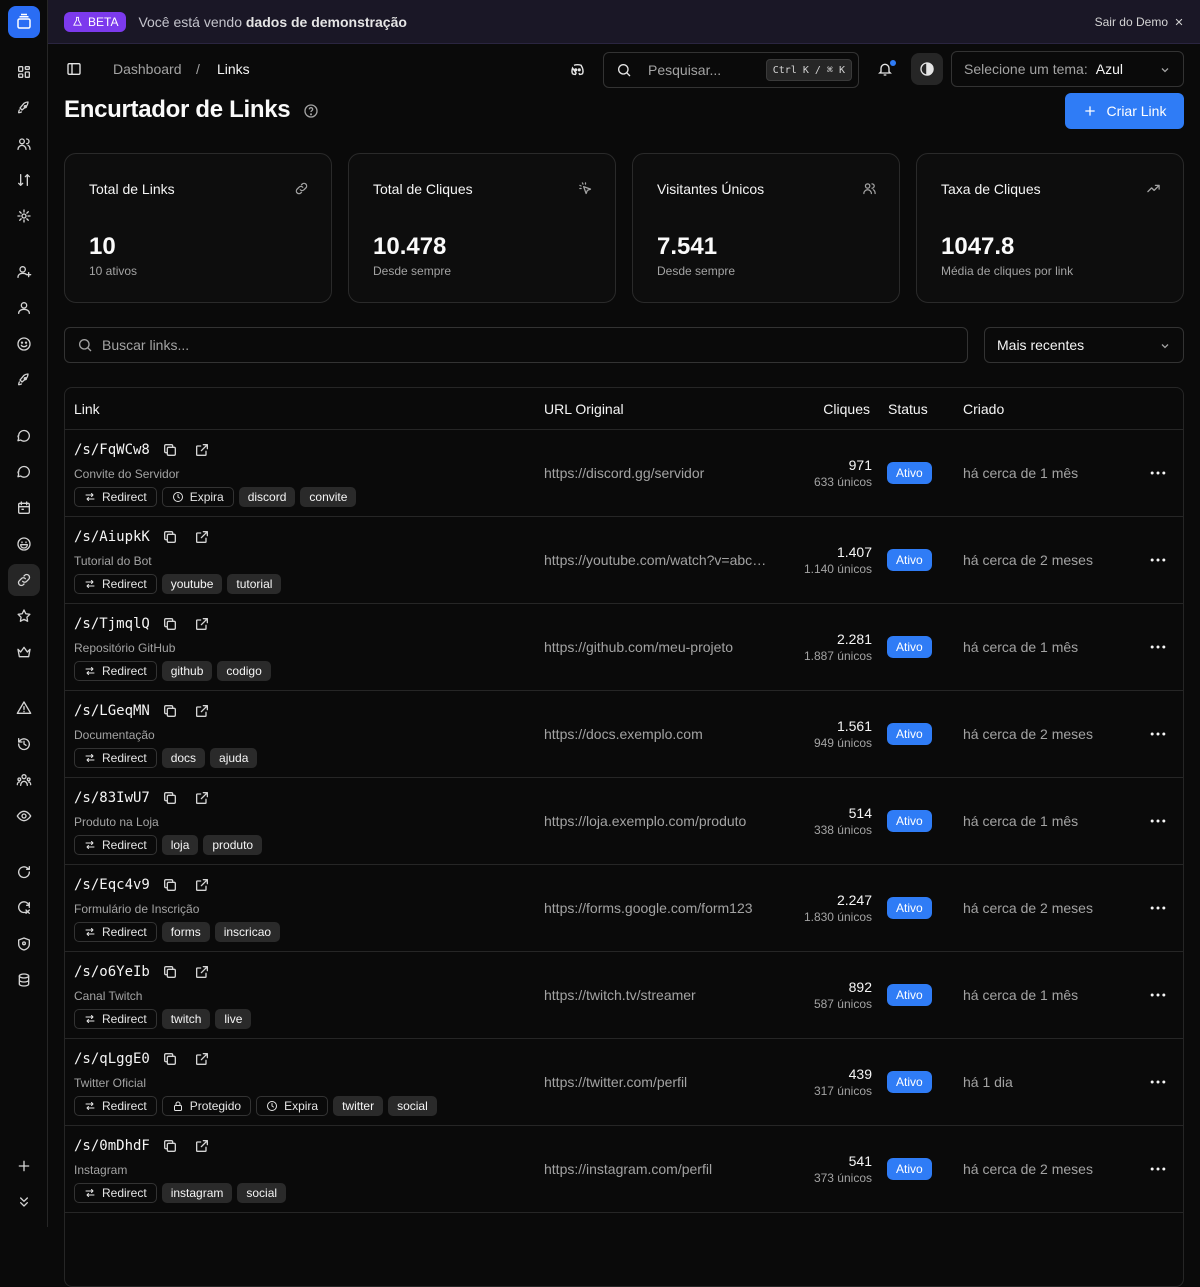  Describe the element at coordinates (24, 180) in the screenshot. I see `sidebar-item-sort` at that location.